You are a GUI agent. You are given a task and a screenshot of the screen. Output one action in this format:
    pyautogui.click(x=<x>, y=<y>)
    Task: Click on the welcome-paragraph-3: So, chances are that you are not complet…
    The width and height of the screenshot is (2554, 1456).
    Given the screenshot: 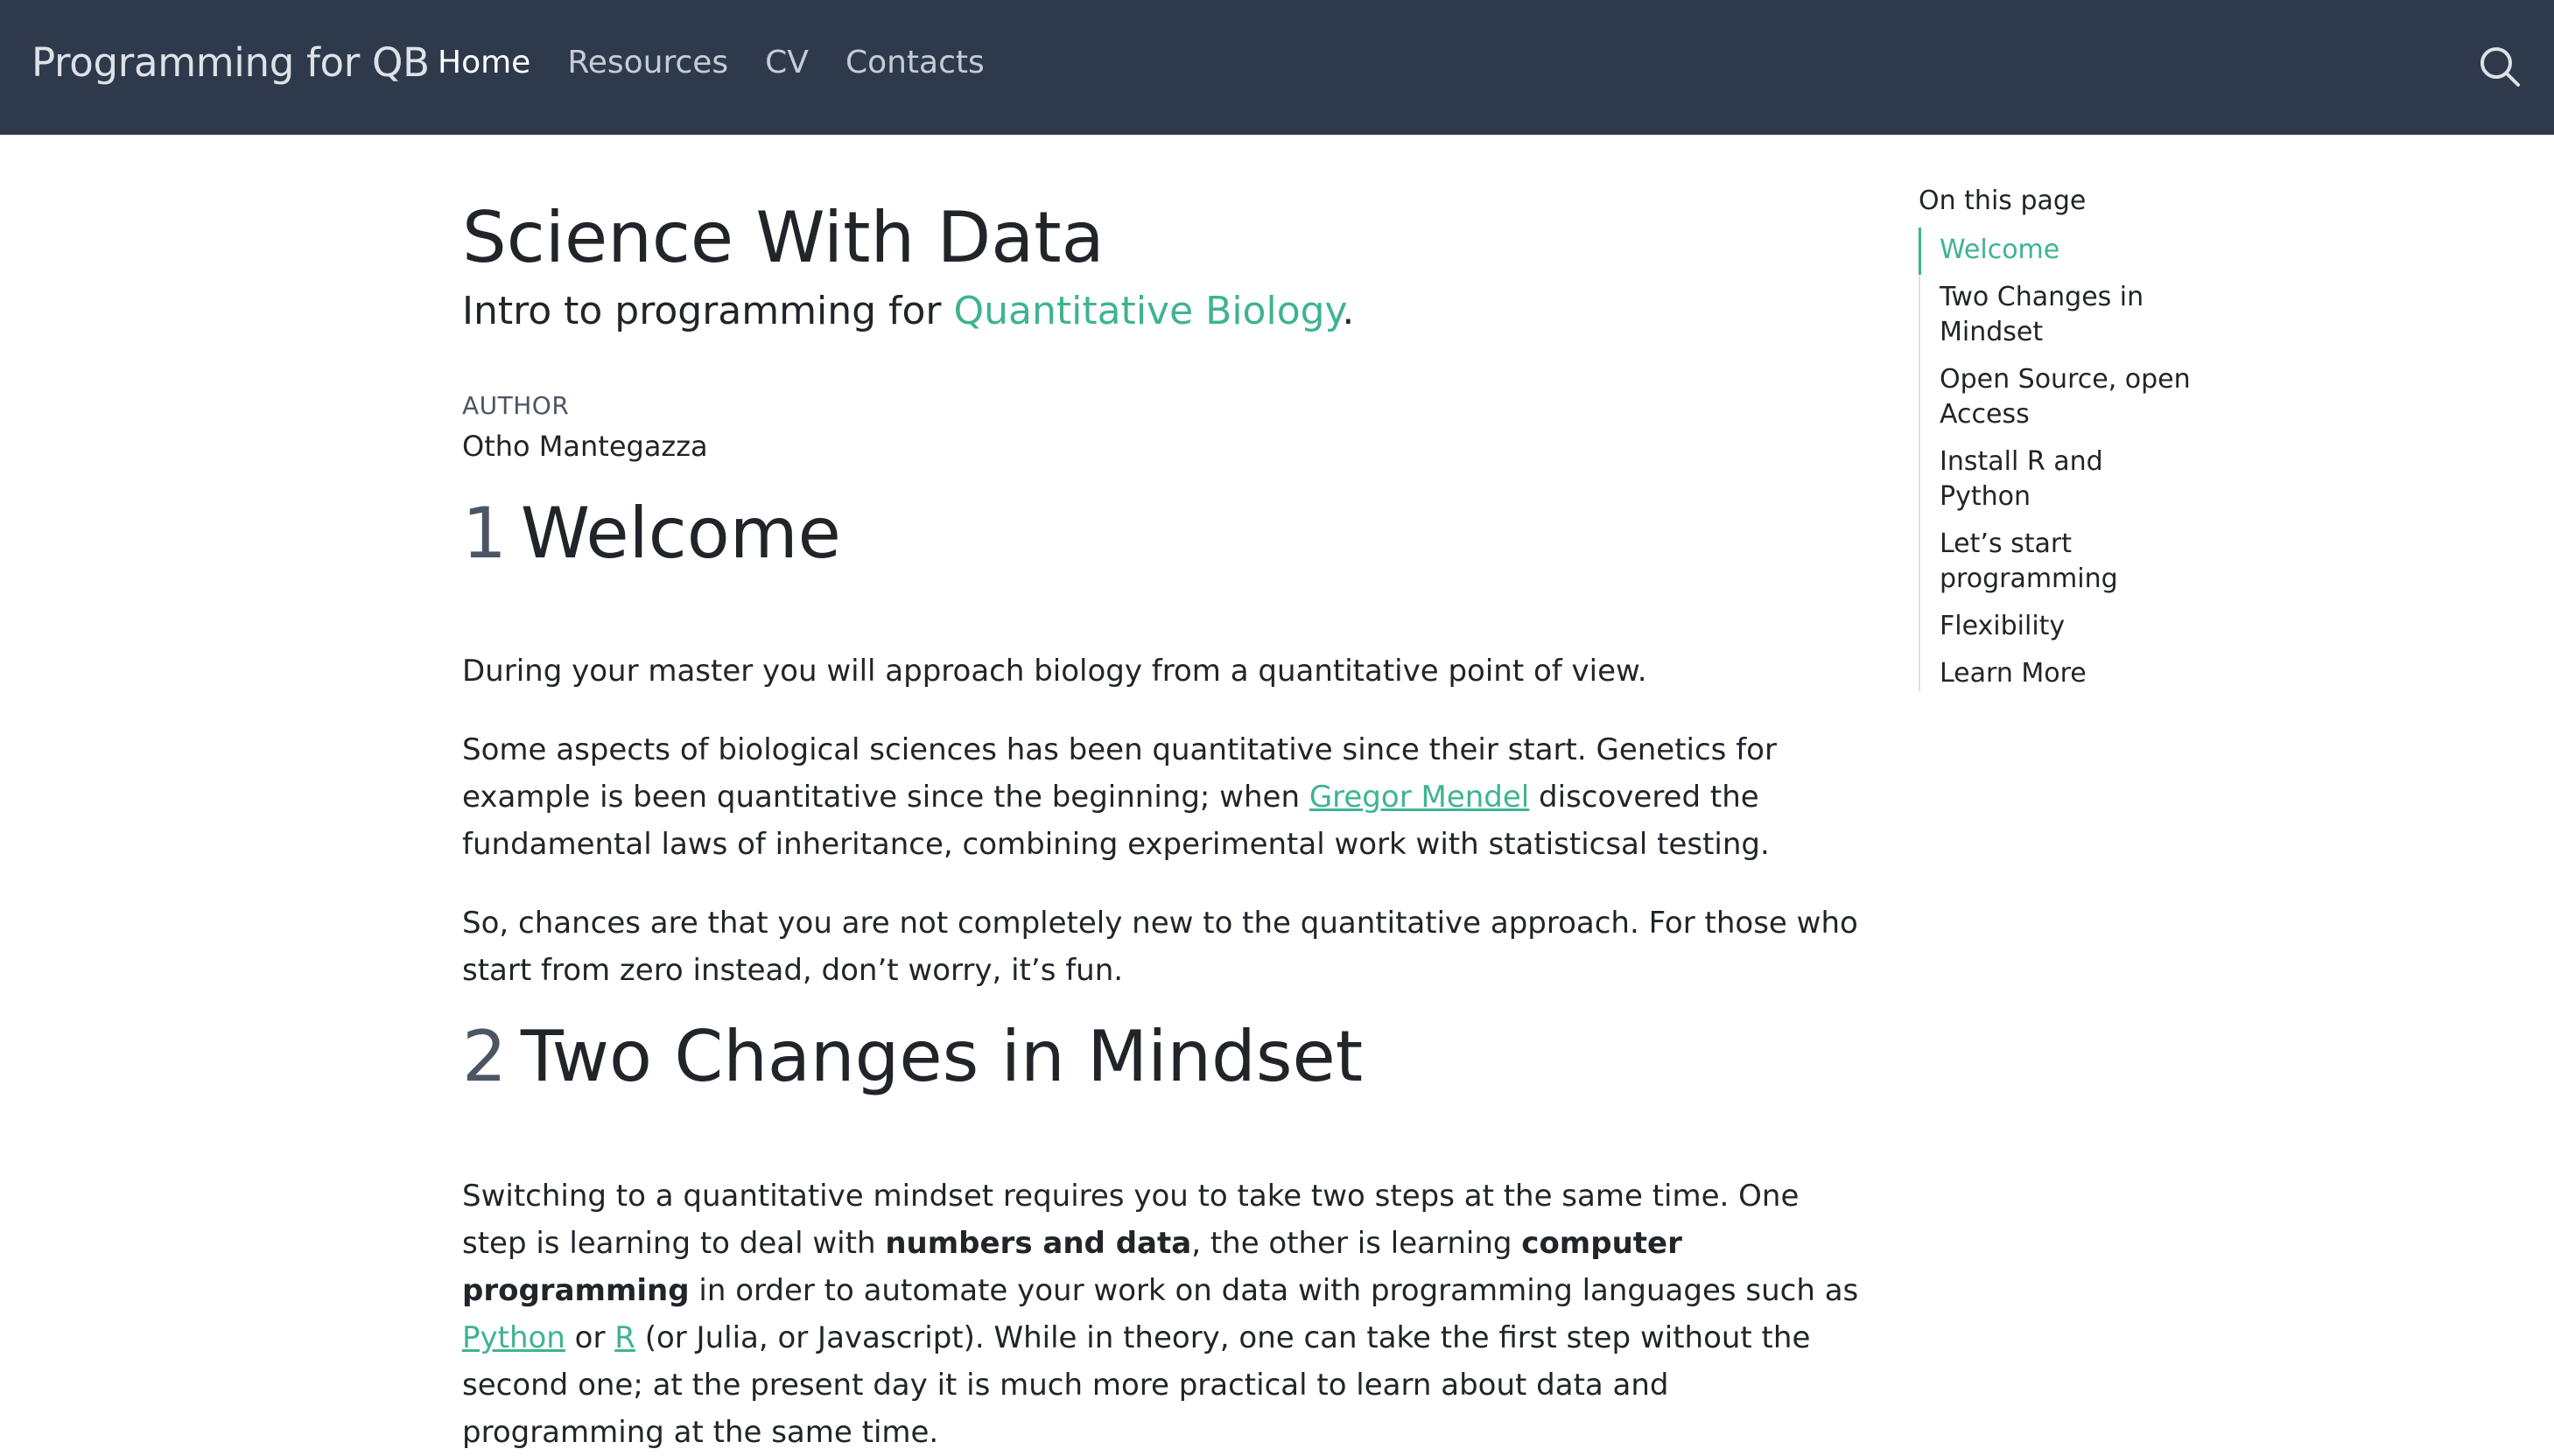 What is the action you would take?
    pyautogui.click(x=1160, y=947)
    